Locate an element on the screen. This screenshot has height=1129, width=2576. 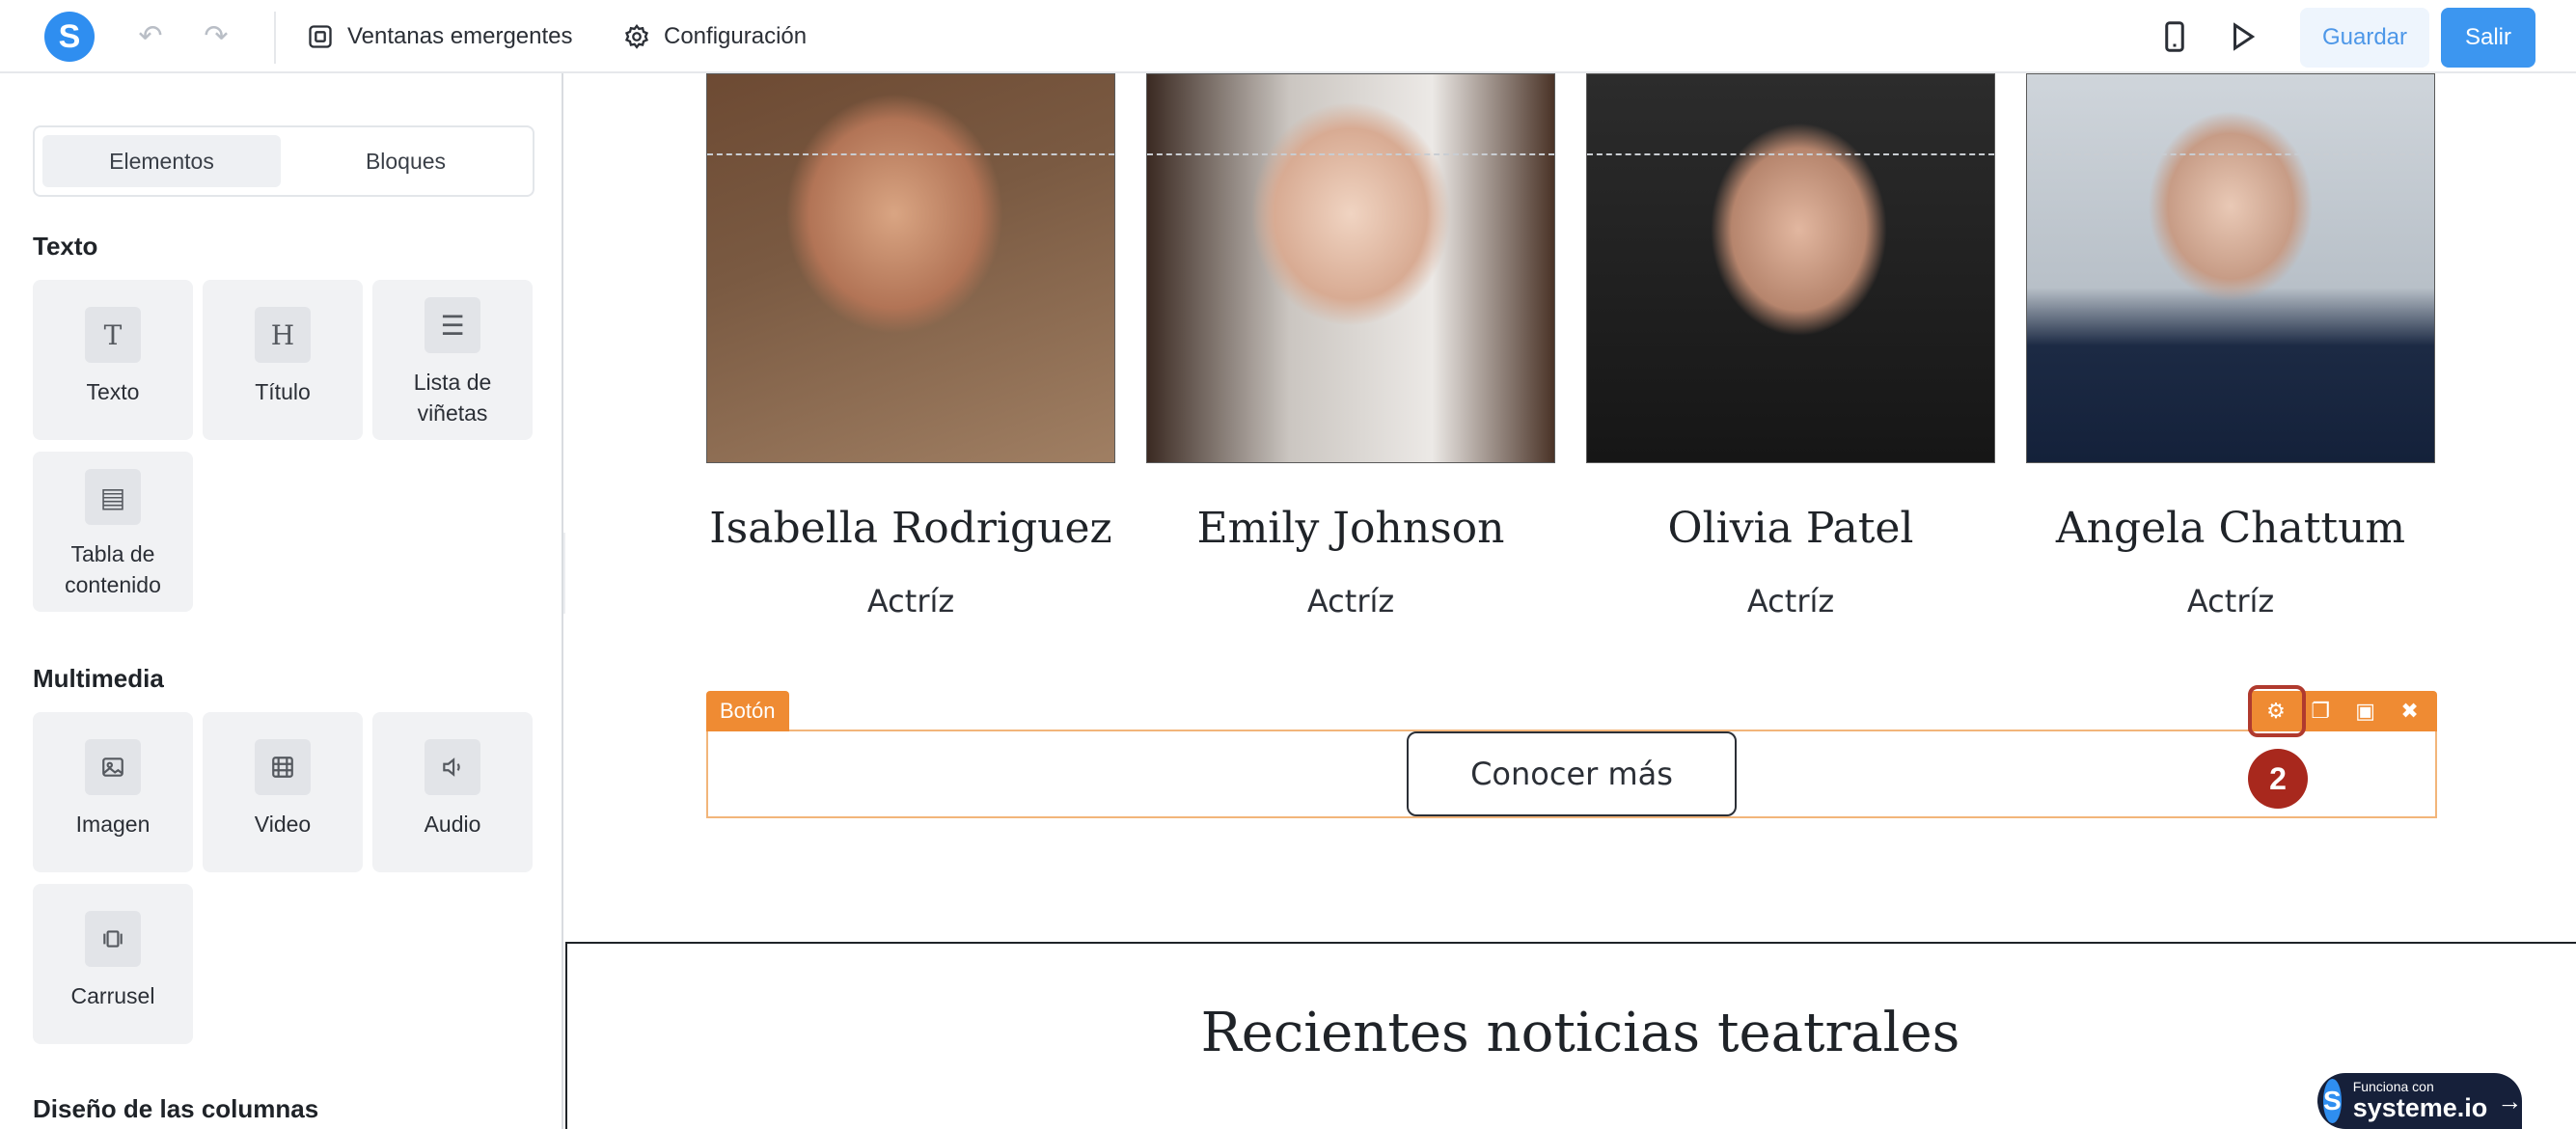
element-tile-audio: Audio is located at coordinates (452, 792).